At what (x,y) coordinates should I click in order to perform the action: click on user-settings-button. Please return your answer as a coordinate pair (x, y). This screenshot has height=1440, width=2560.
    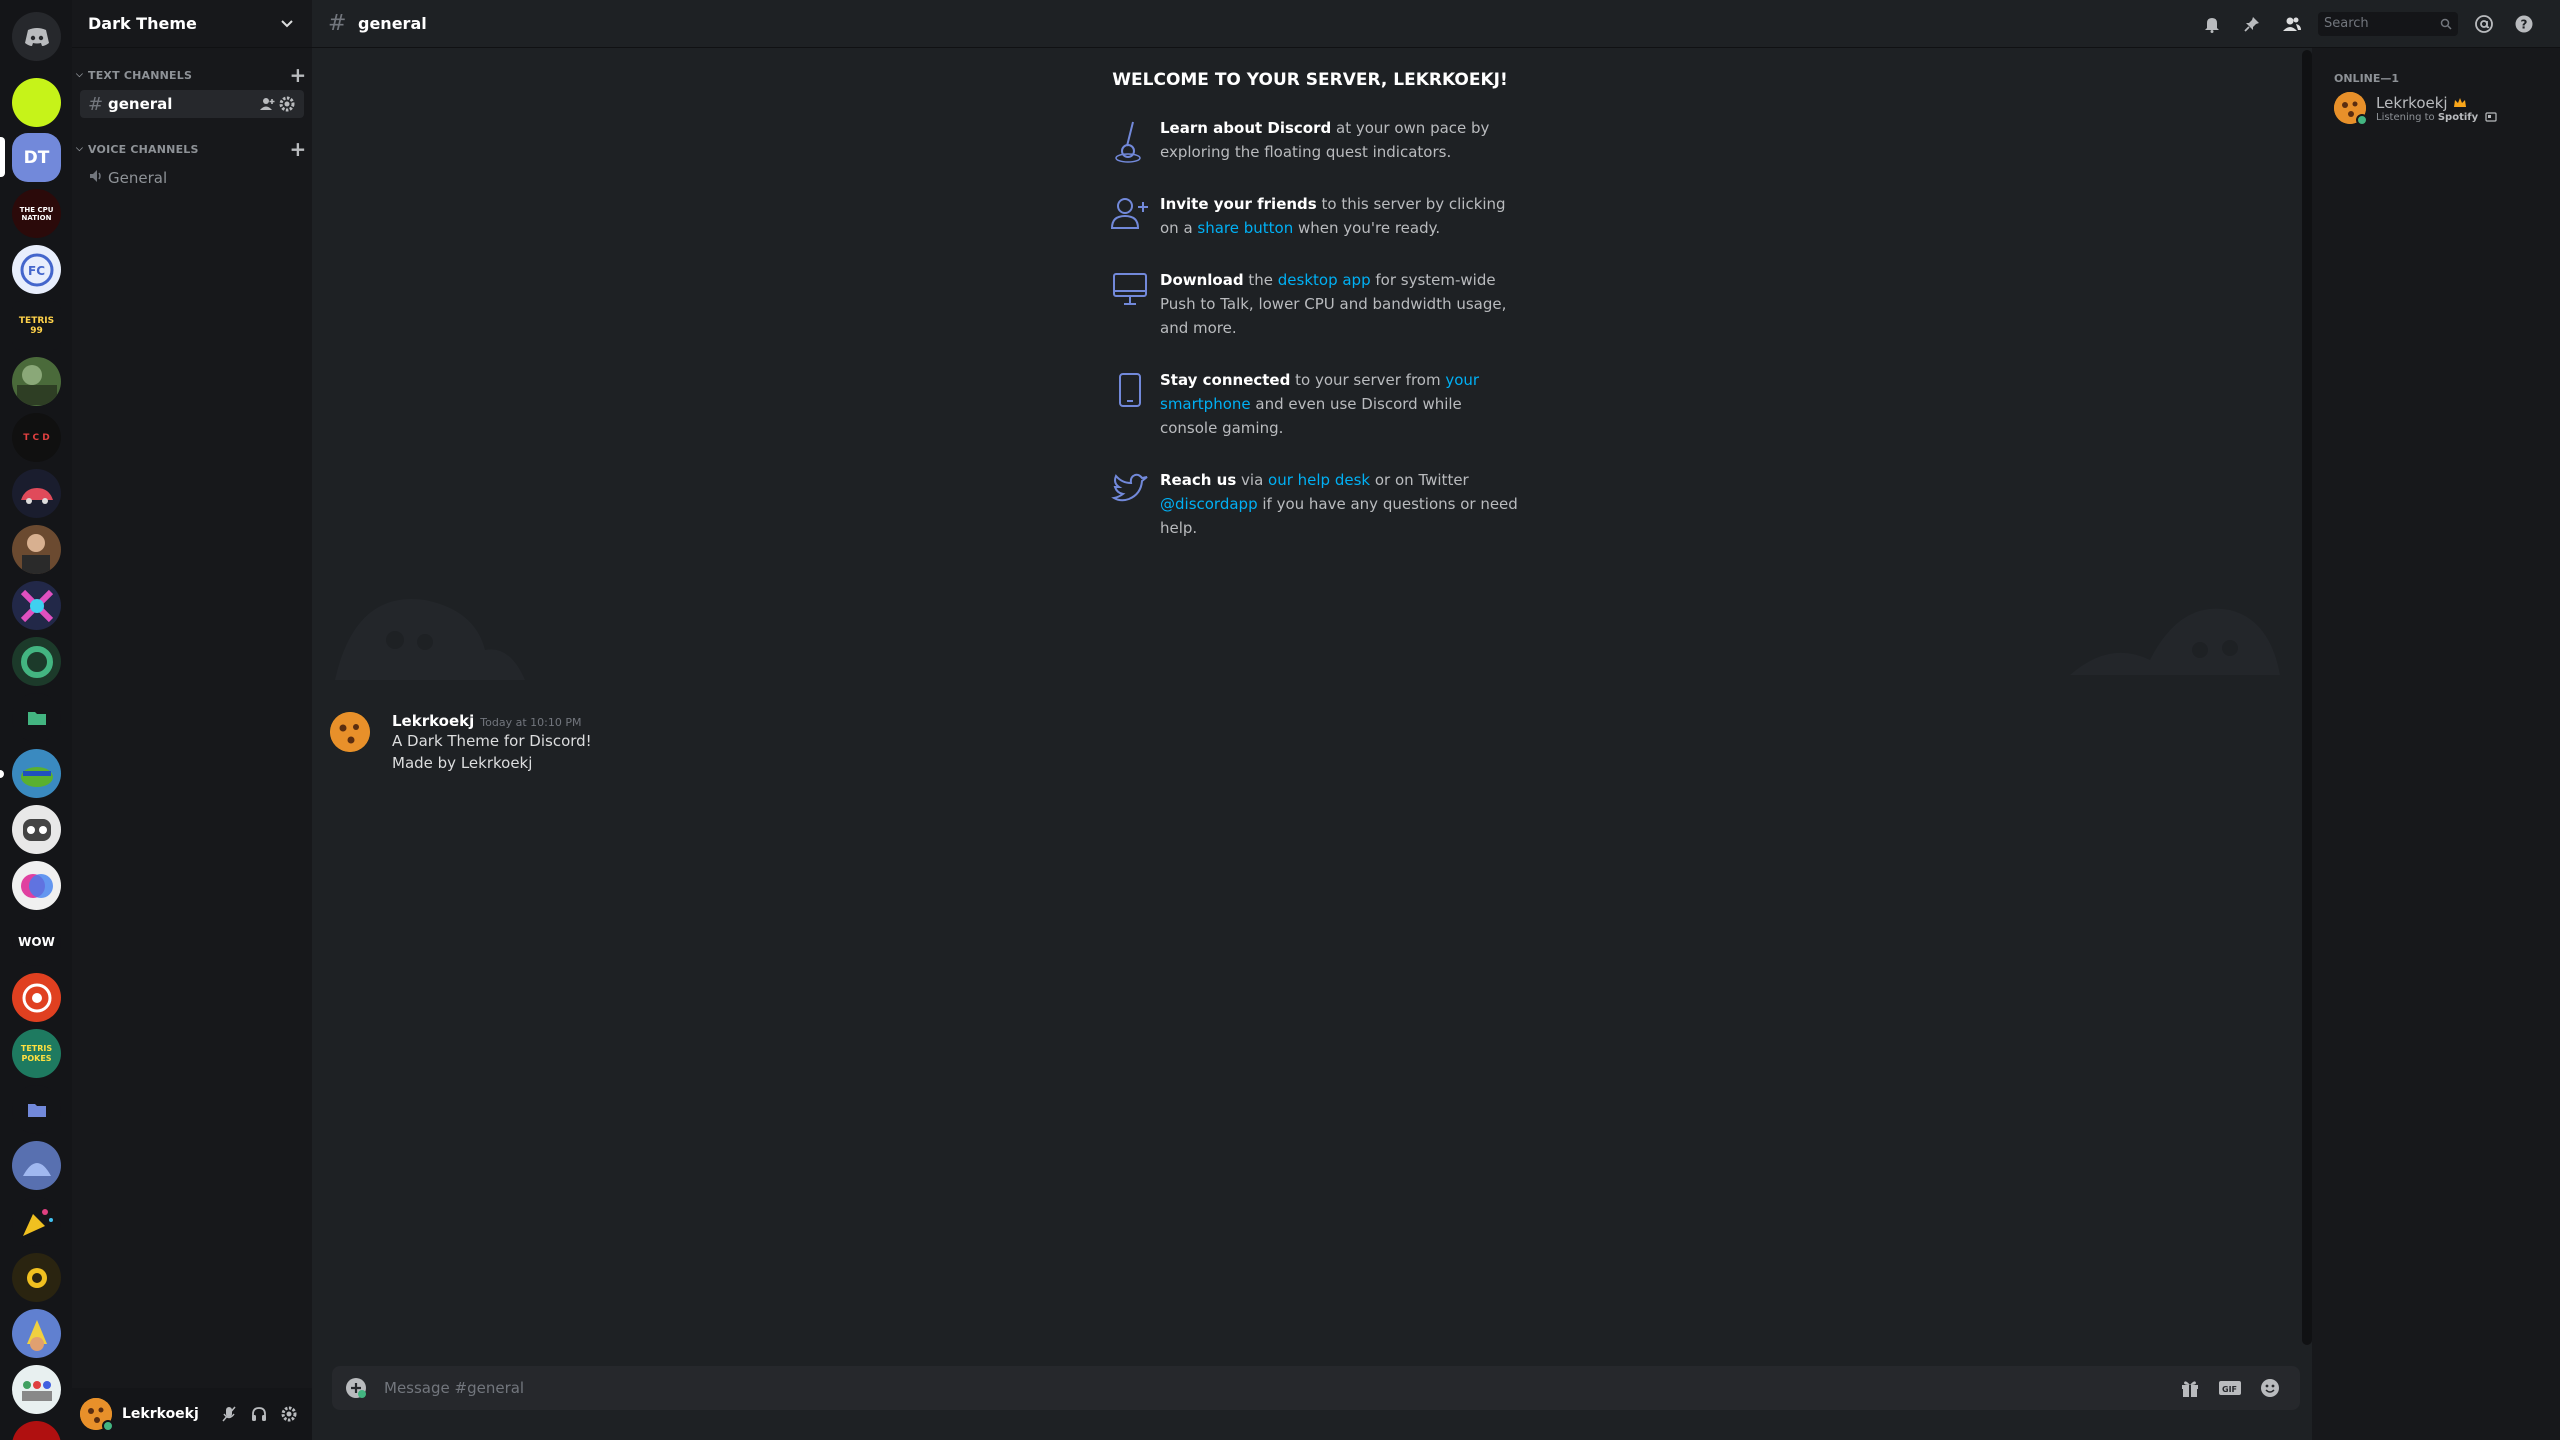
    Looking at the image, I should click on (289, 1414).